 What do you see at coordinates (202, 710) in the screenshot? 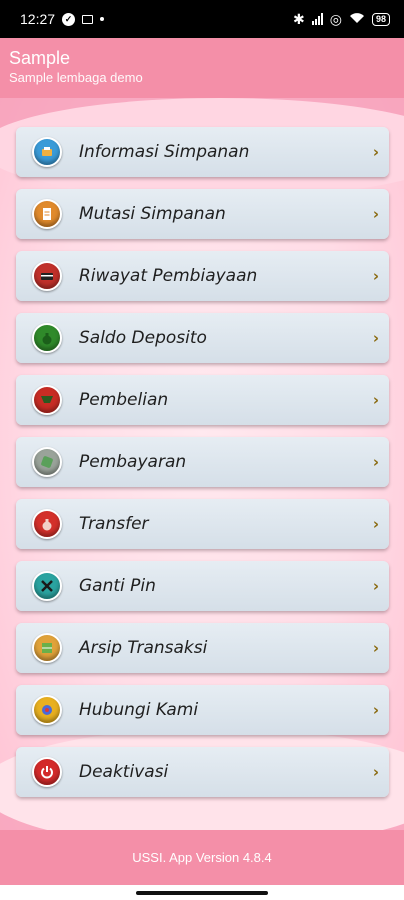
I see `menu-item-hubungi-kami: Hubungi Kami ›` at bounding box center [202, 710].